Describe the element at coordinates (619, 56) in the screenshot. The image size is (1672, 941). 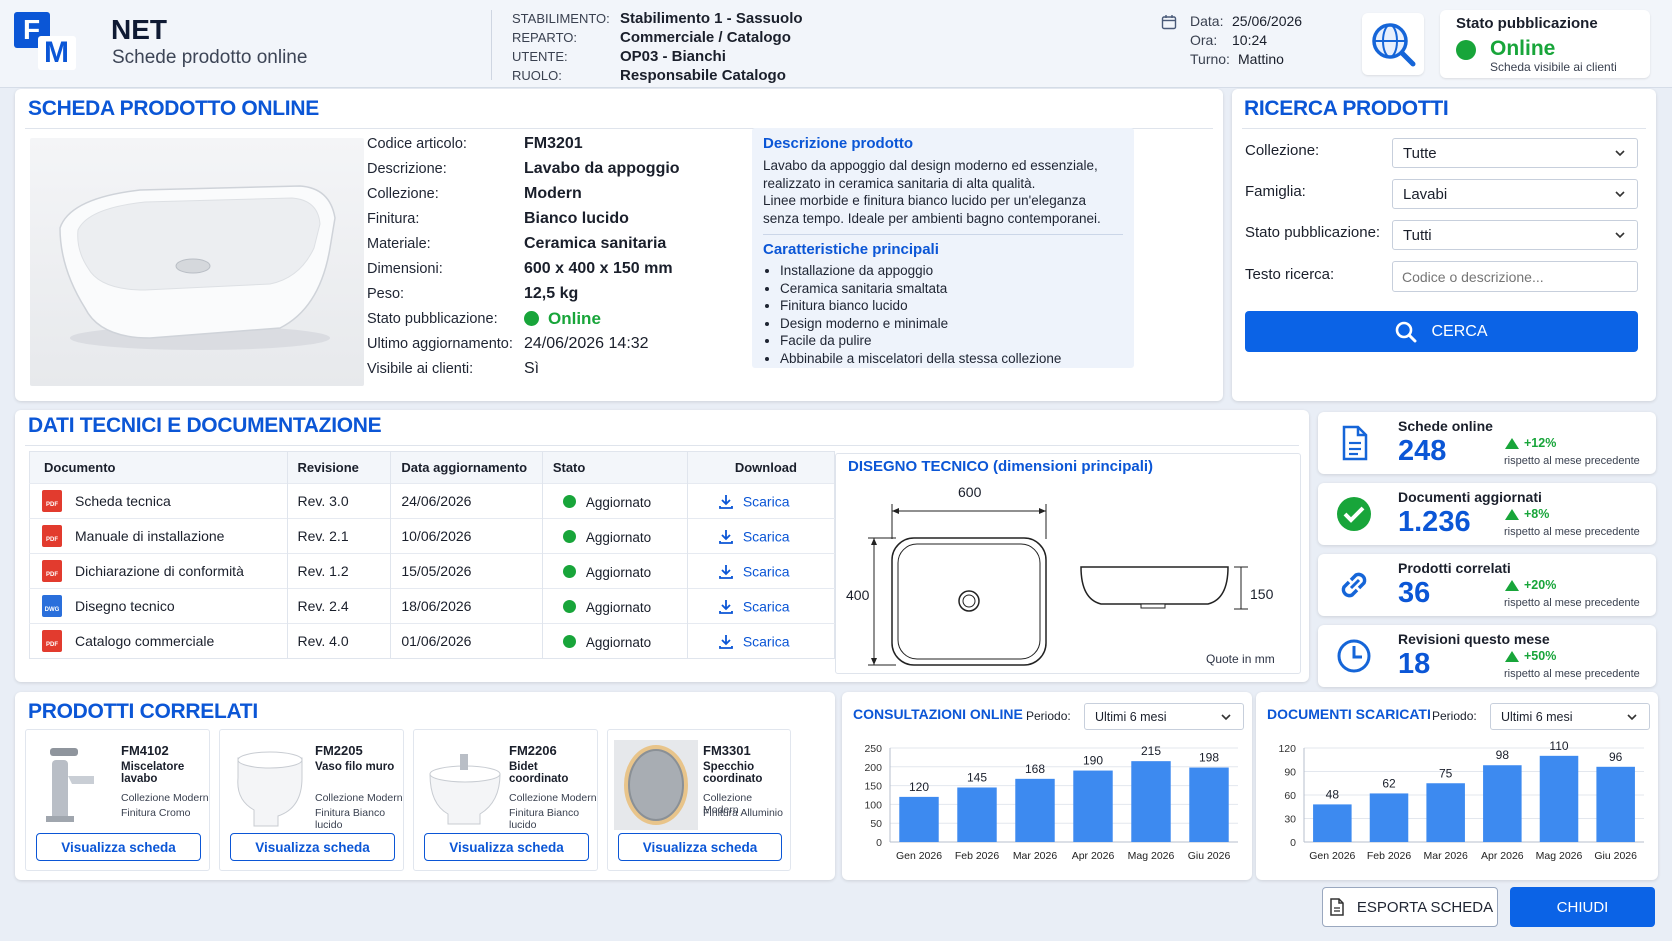
I see `header-info-row: UTENTE: OP03 - Bianchi` at that location.